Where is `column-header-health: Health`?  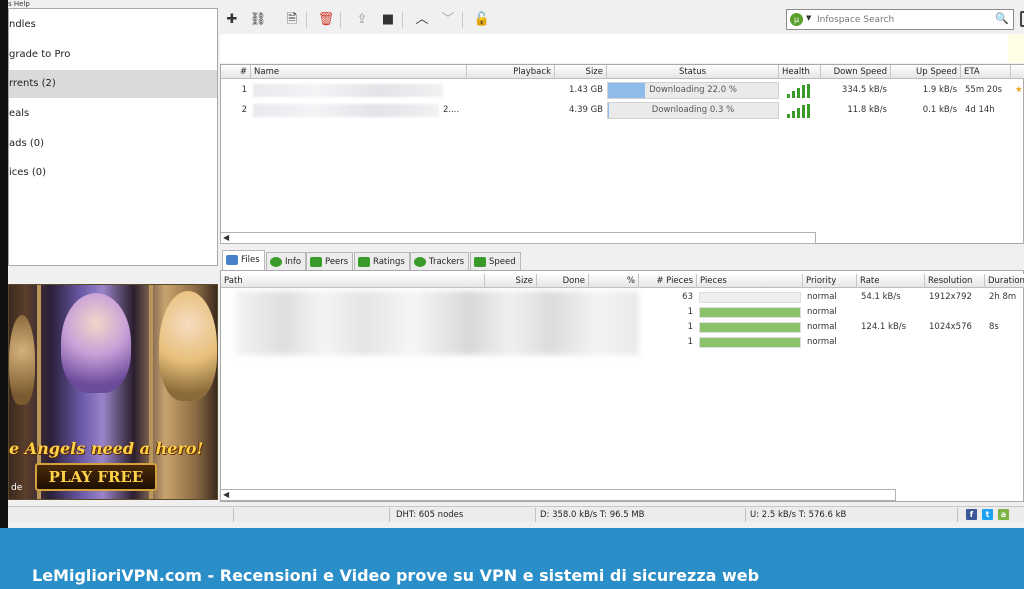 column-header-health: Health is located at coordinates (800, 72).